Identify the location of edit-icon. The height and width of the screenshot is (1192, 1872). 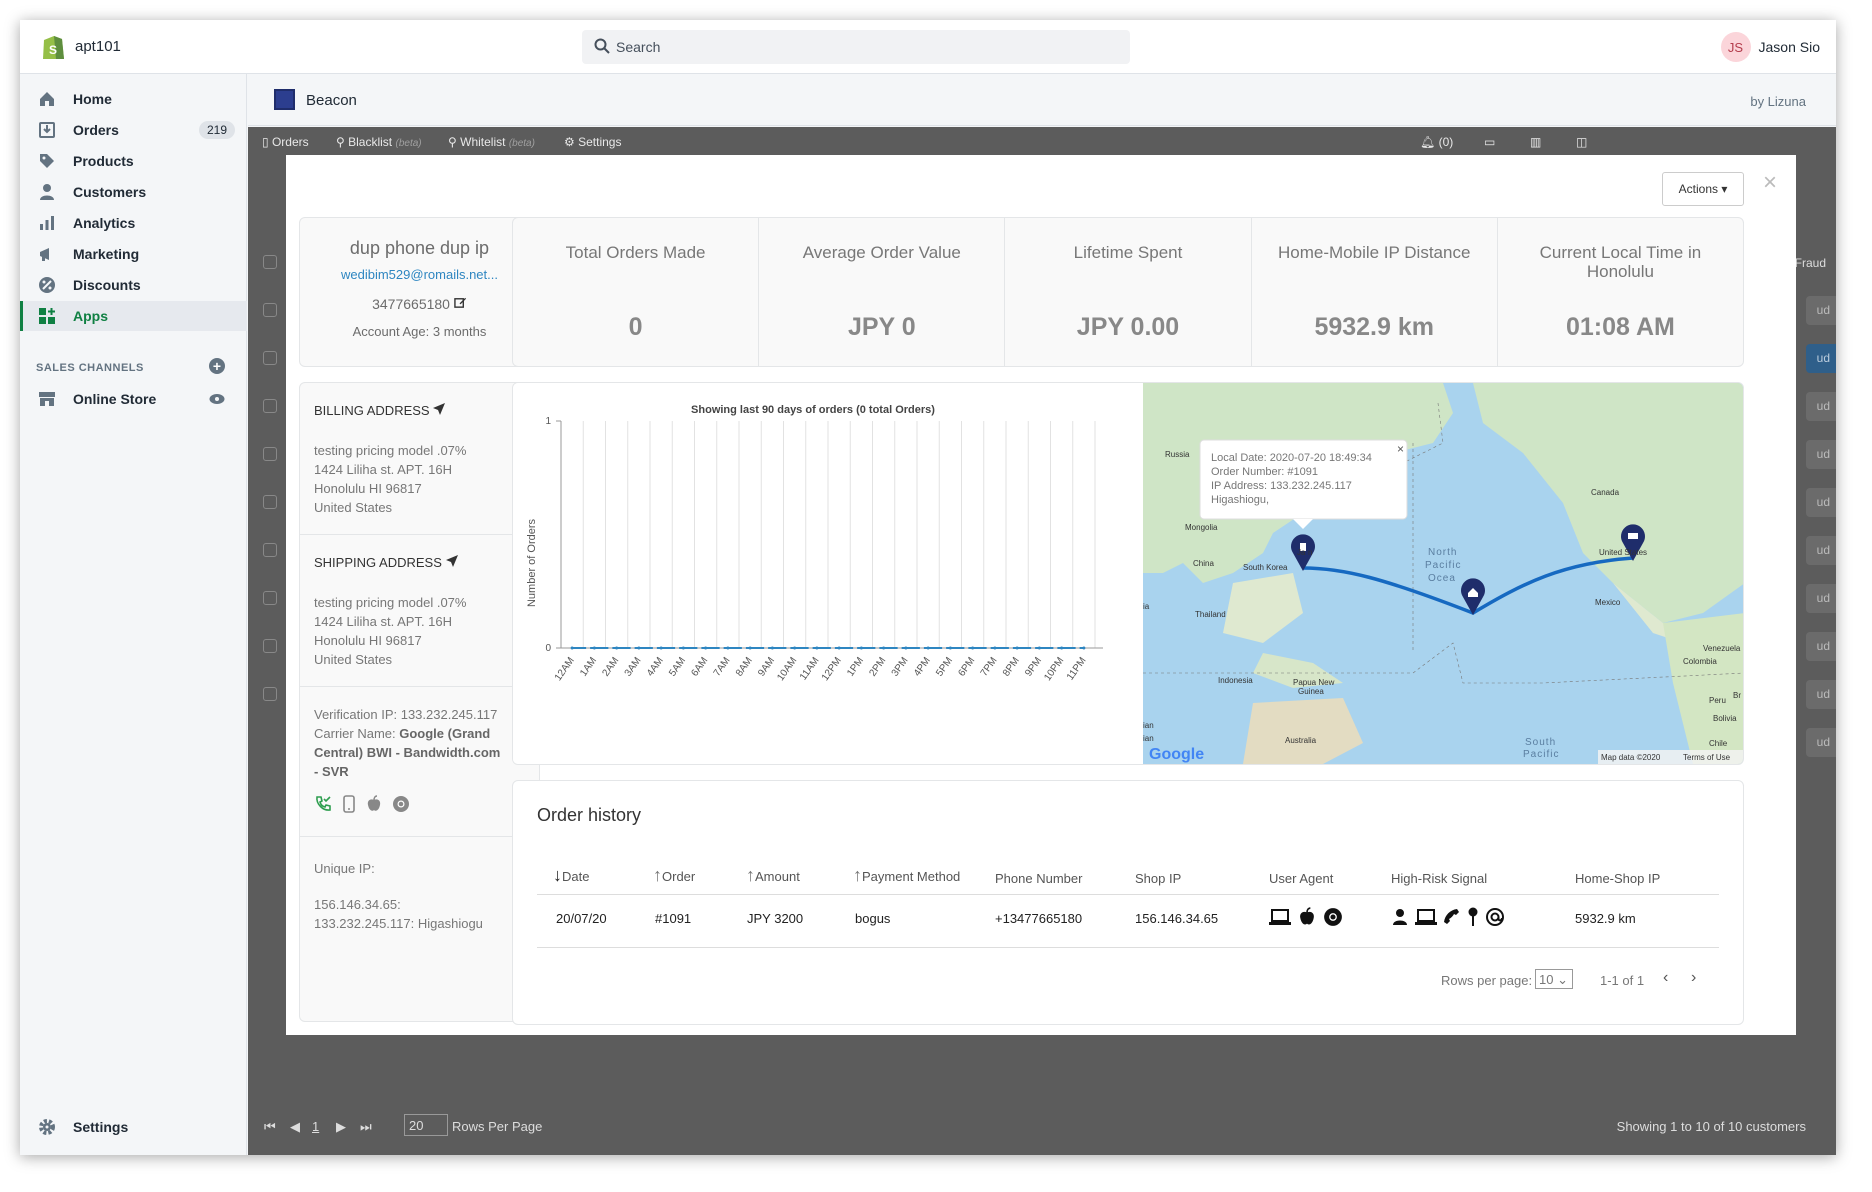
(460, 302).